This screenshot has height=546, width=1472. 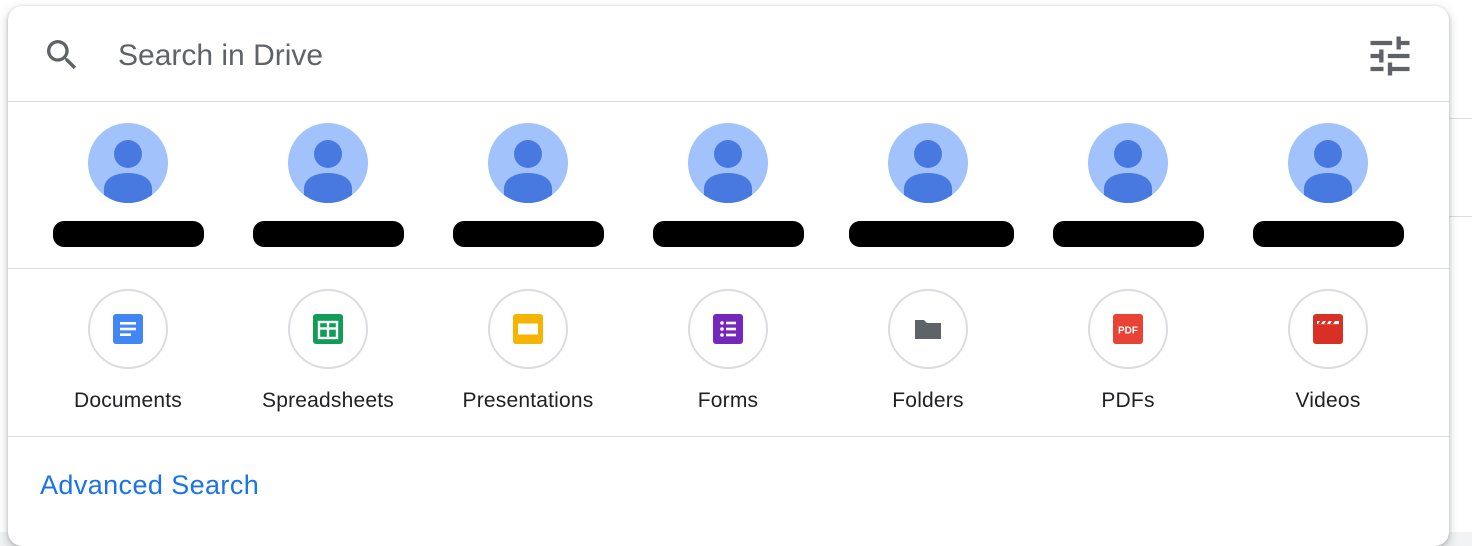 I want to click on folder-icon, so click(x=928, y=329).